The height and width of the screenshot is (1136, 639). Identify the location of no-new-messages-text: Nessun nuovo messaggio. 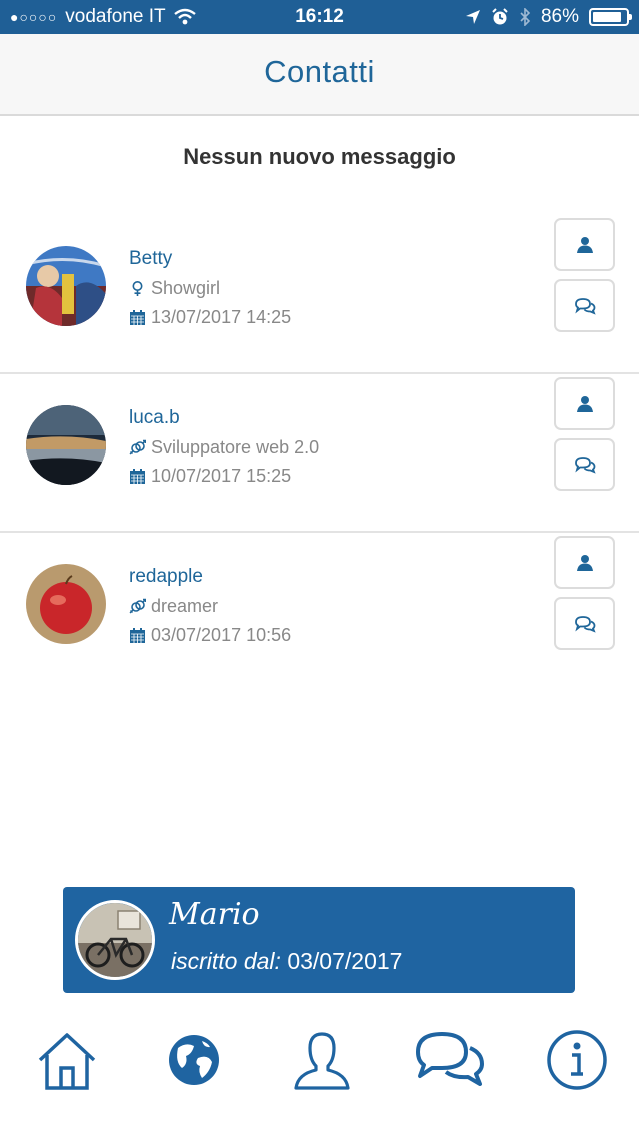
(319, 156).